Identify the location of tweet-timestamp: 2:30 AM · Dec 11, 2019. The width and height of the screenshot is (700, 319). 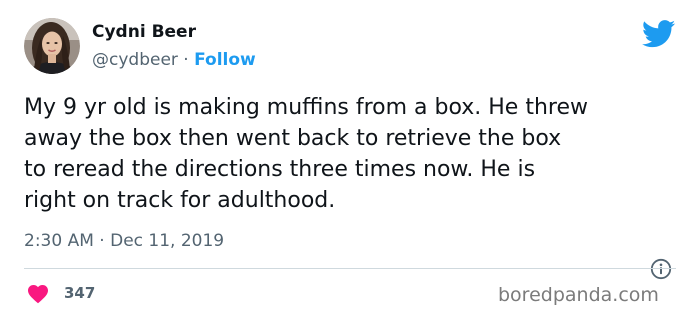
(124, 241).